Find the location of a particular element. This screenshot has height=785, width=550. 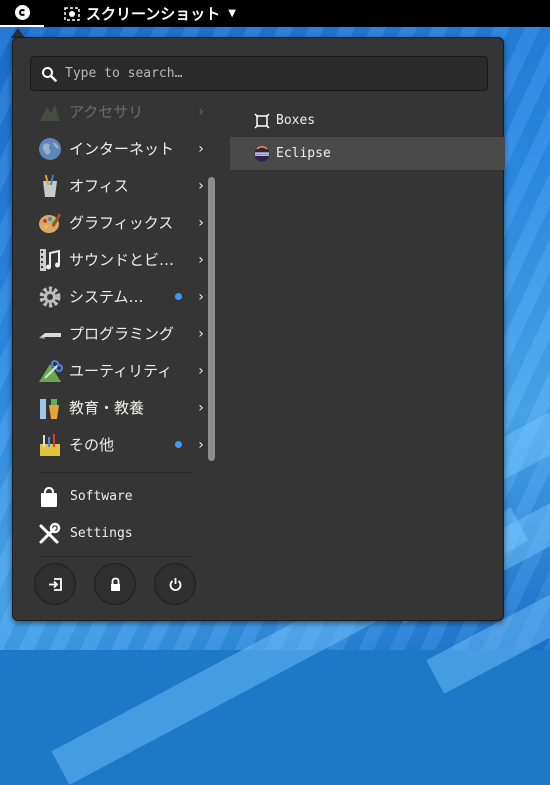

category-graphics: グラフィックス › is located at coordinates (120, 222).